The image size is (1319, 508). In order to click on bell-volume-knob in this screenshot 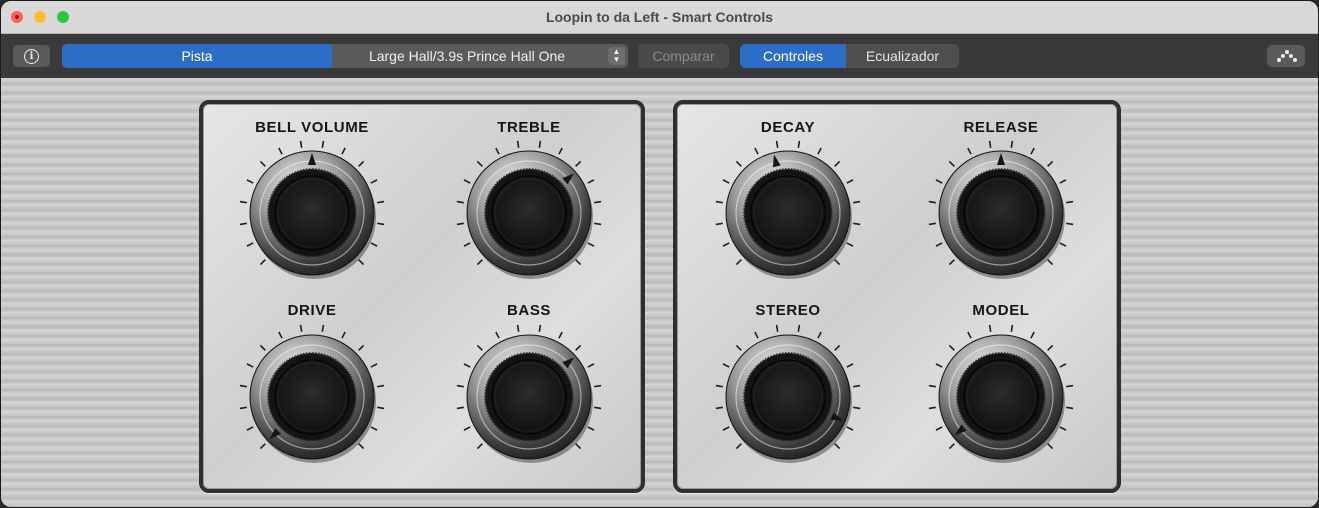, I will do `click(312, 213)`.